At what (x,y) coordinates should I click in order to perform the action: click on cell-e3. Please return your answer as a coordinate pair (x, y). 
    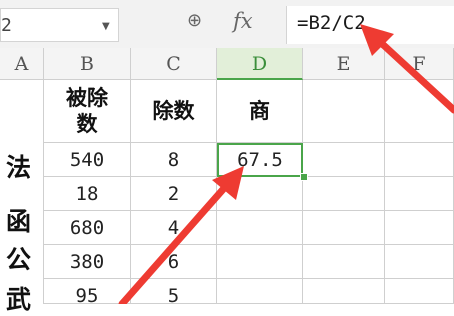
    Looking at the image, I should click on (344, 194).